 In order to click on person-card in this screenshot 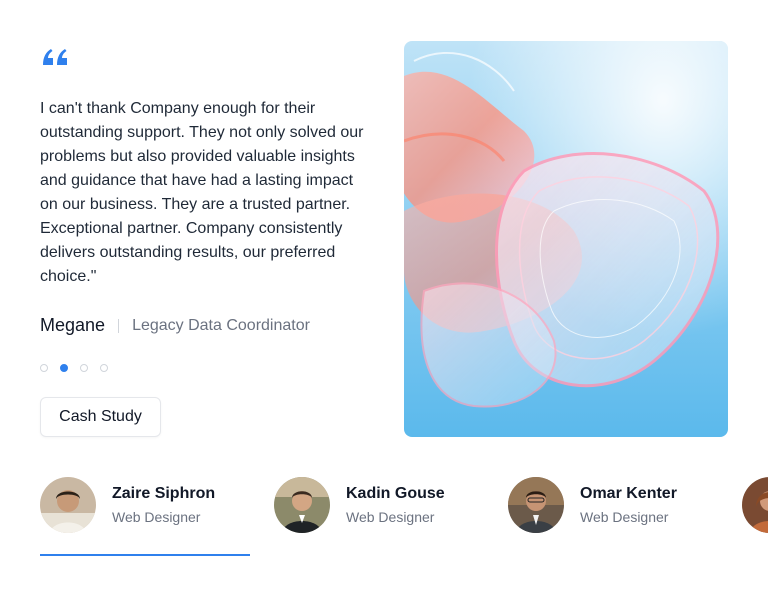, I will do `click(755, 505)`.